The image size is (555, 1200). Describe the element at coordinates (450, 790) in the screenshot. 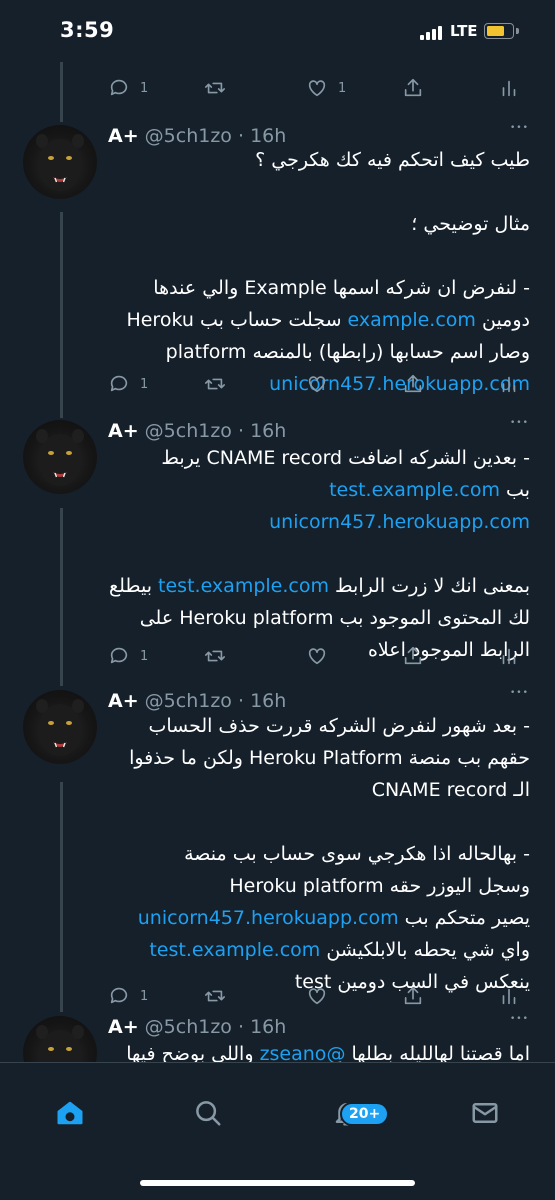

I see `tweet-text-segment: الـ CNAME record` at that location.